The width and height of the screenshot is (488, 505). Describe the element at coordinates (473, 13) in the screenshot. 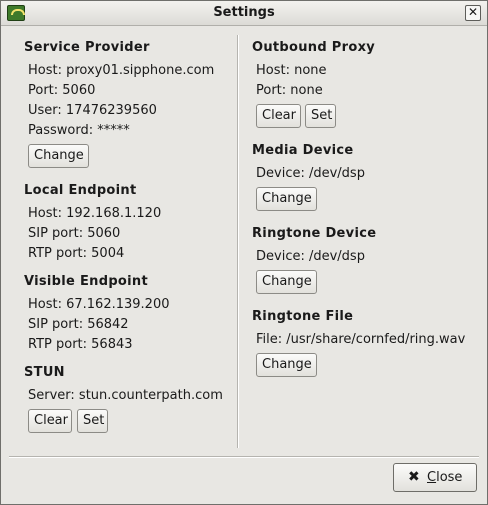

I see `window-close-icon: ✕` at that location.